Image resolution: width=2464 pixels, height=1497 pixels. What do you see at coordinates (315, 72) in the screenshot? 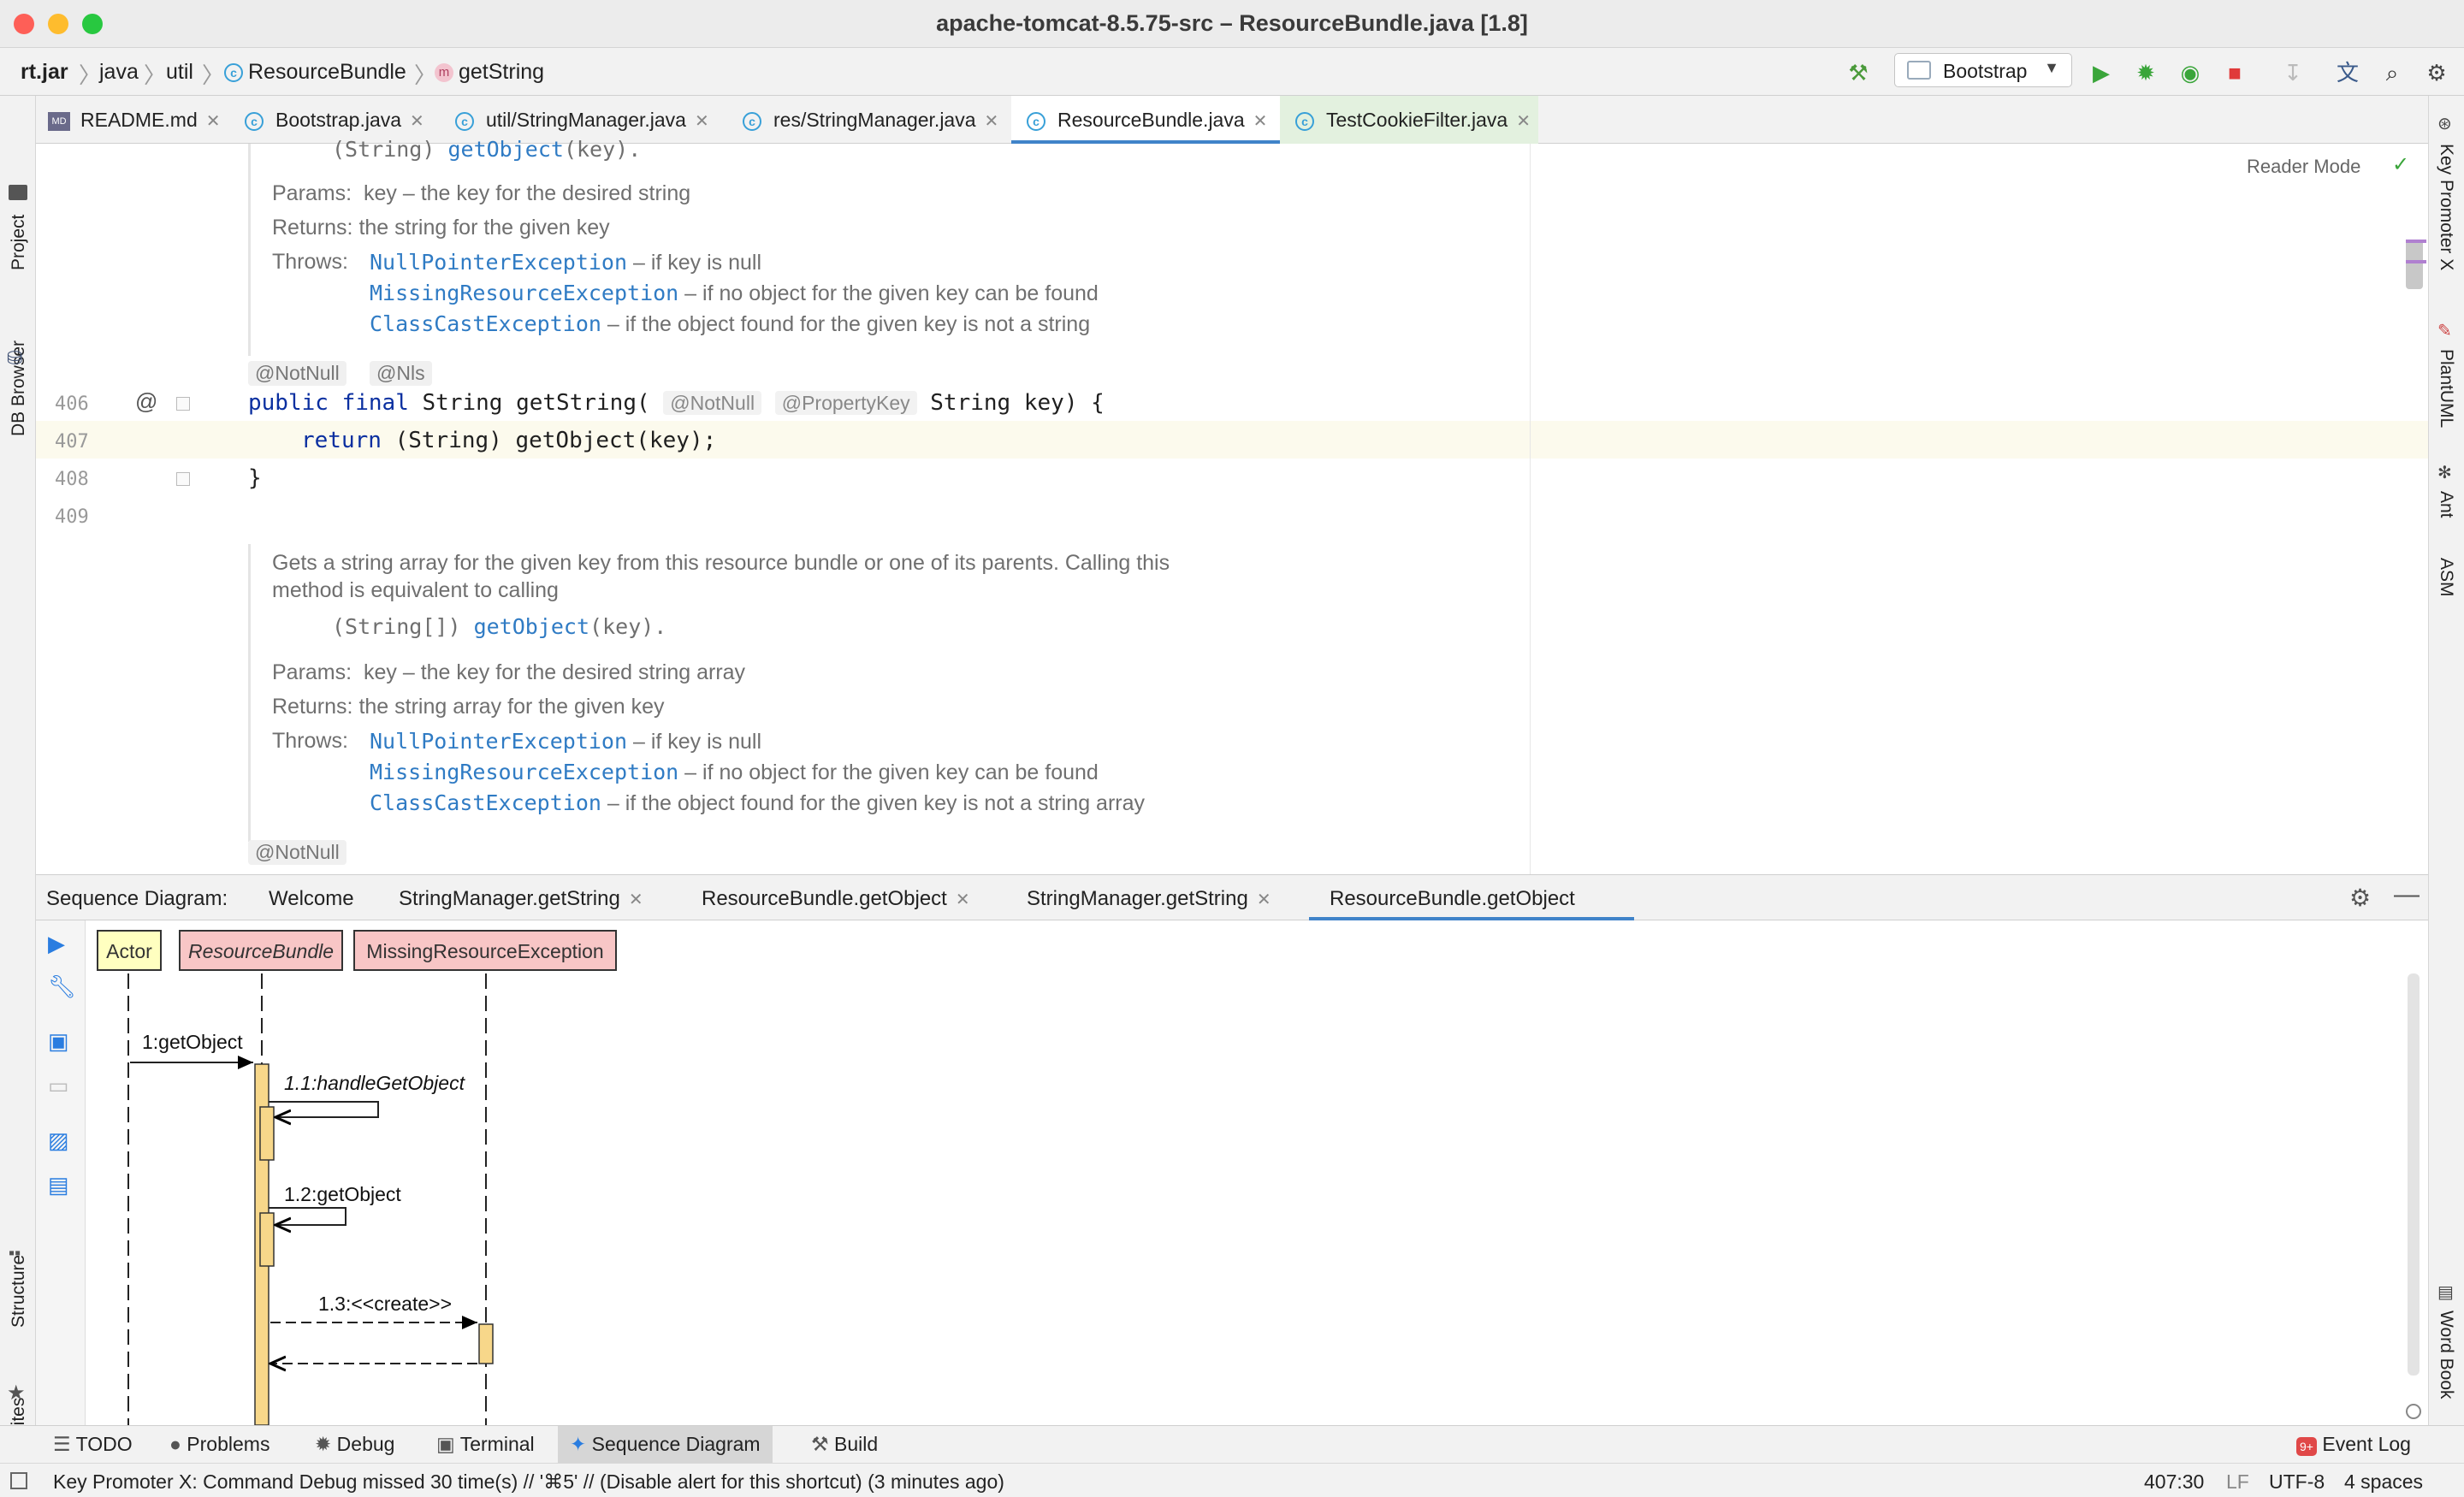
I see `breadcrumb-resourcebundle: c ResourceBundle` at bounding box center [315, 72].